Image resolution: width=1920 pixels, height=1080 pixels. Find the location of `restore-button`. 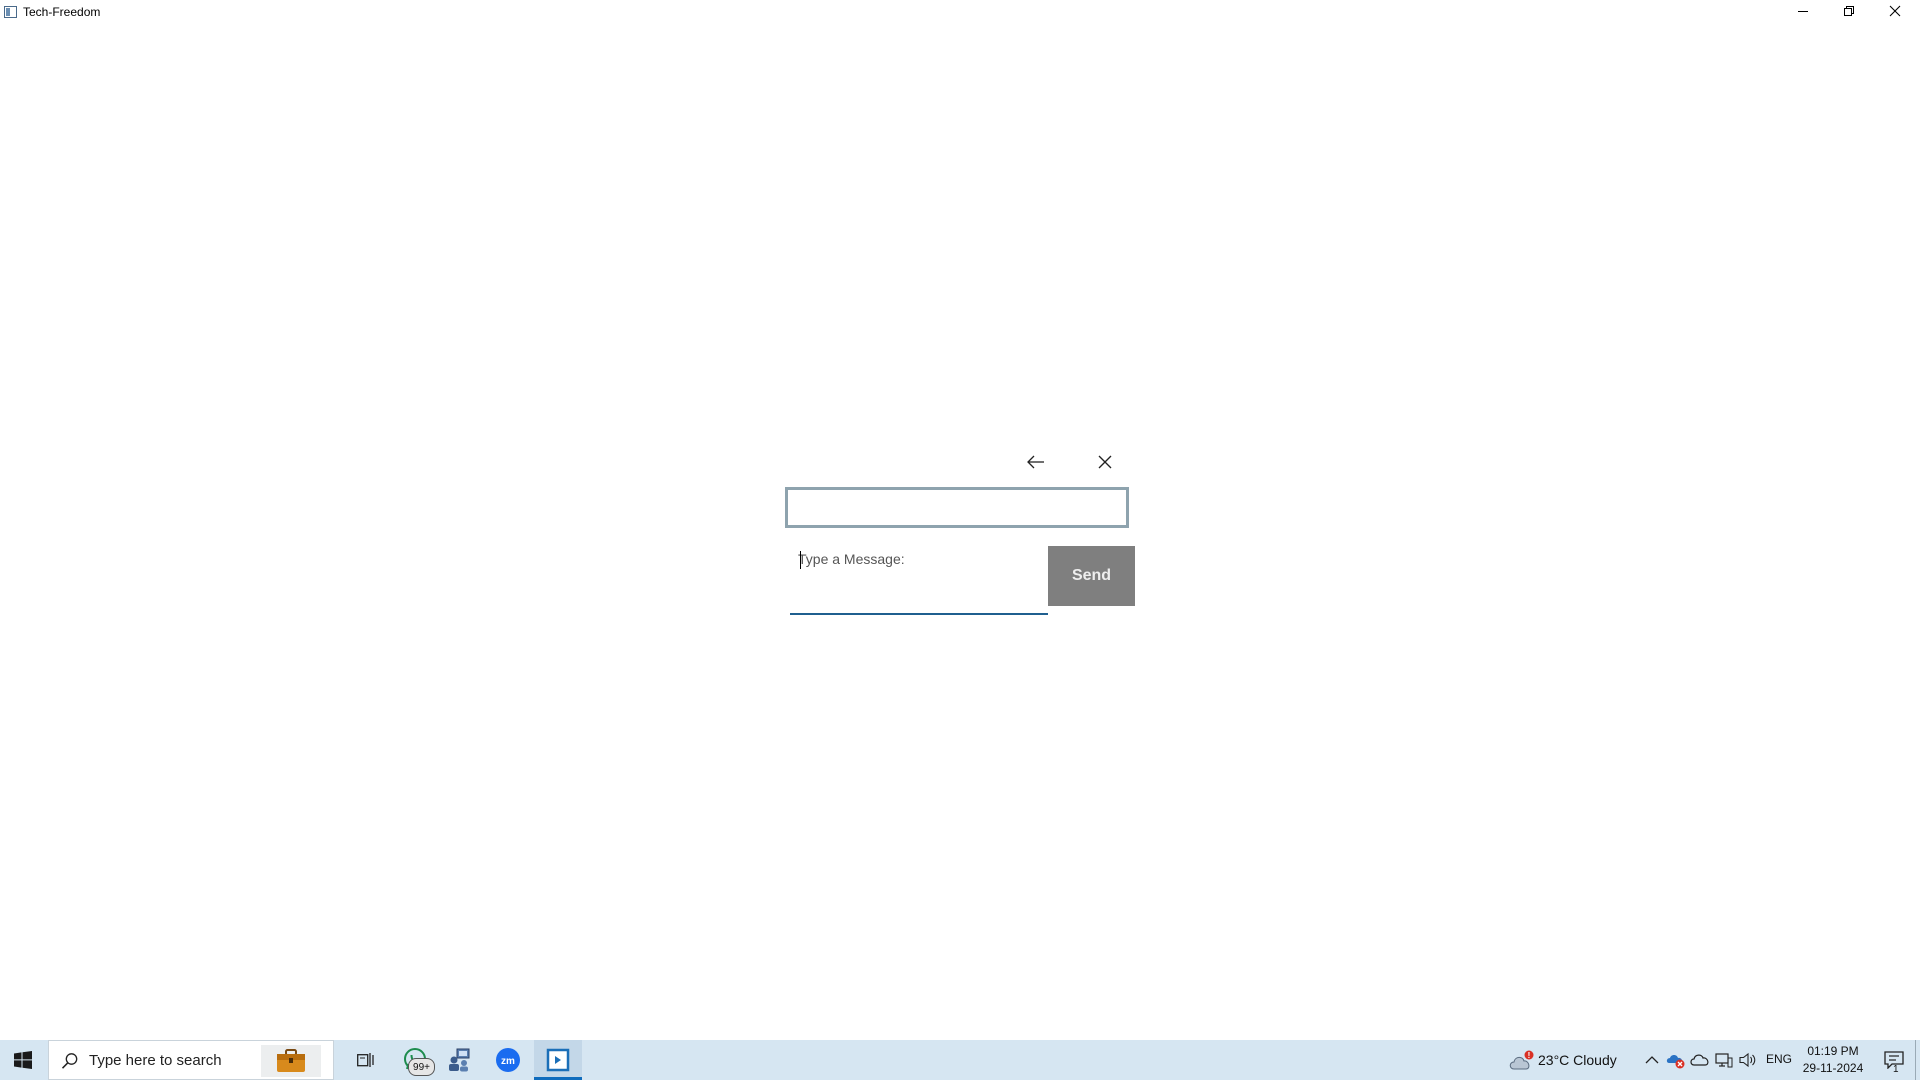

restore-button is located at coordinates (1849, 11).